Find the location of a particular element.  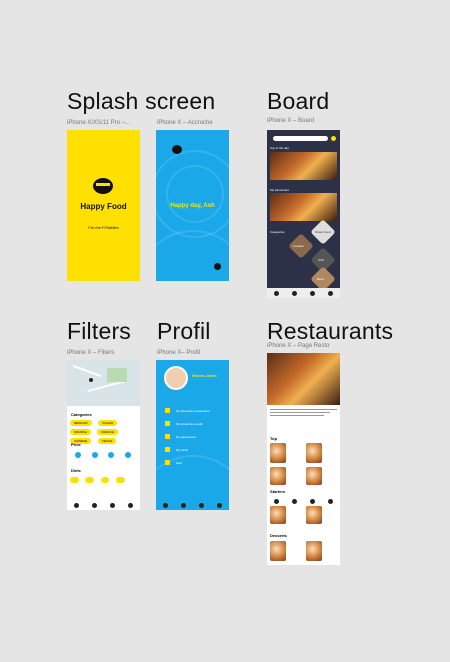

board-row-label-categories: Categories is located at coordinates (277, 232).